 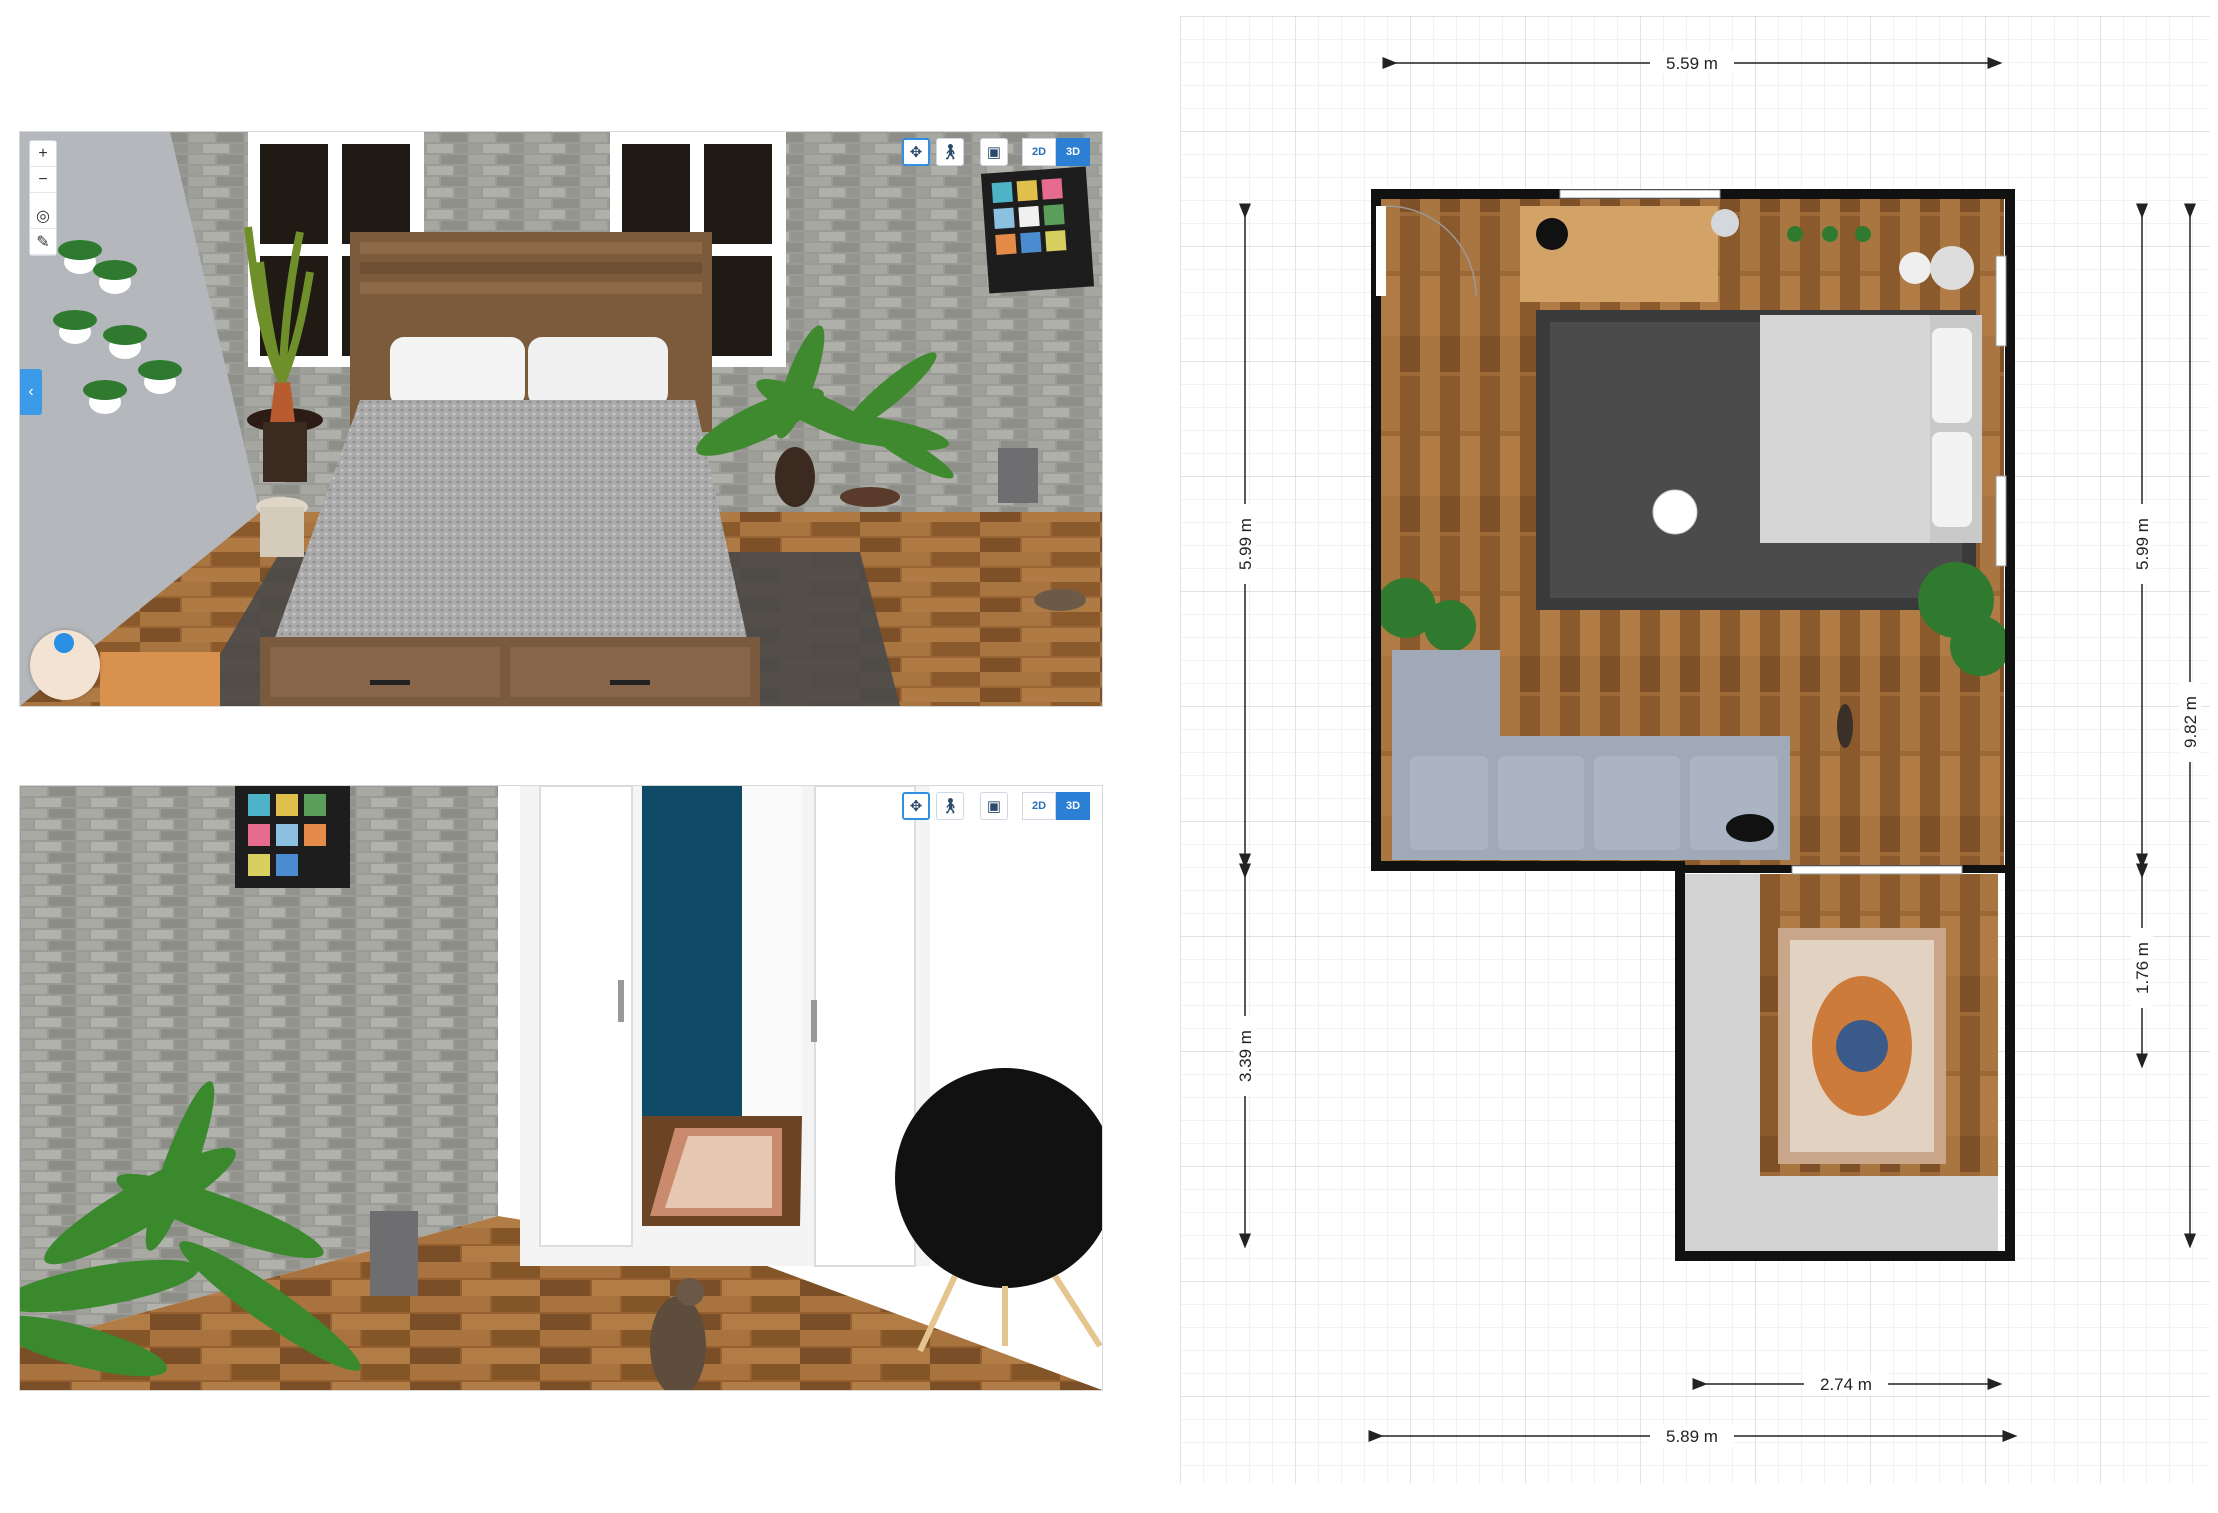 I want to click on dim-right-lower: 1.76 m, so click(x=2142, y=968).